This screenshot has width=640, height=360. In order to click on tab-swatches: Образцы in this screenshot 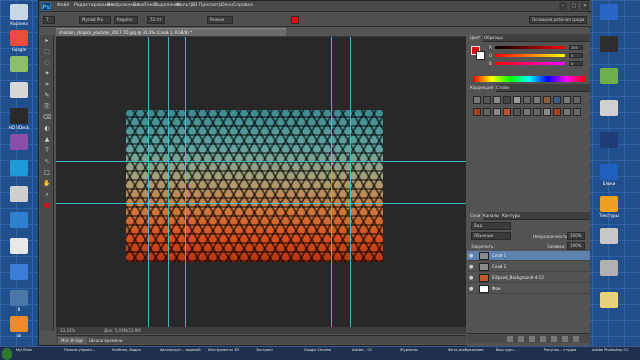, I will do `click(493, 38)`.